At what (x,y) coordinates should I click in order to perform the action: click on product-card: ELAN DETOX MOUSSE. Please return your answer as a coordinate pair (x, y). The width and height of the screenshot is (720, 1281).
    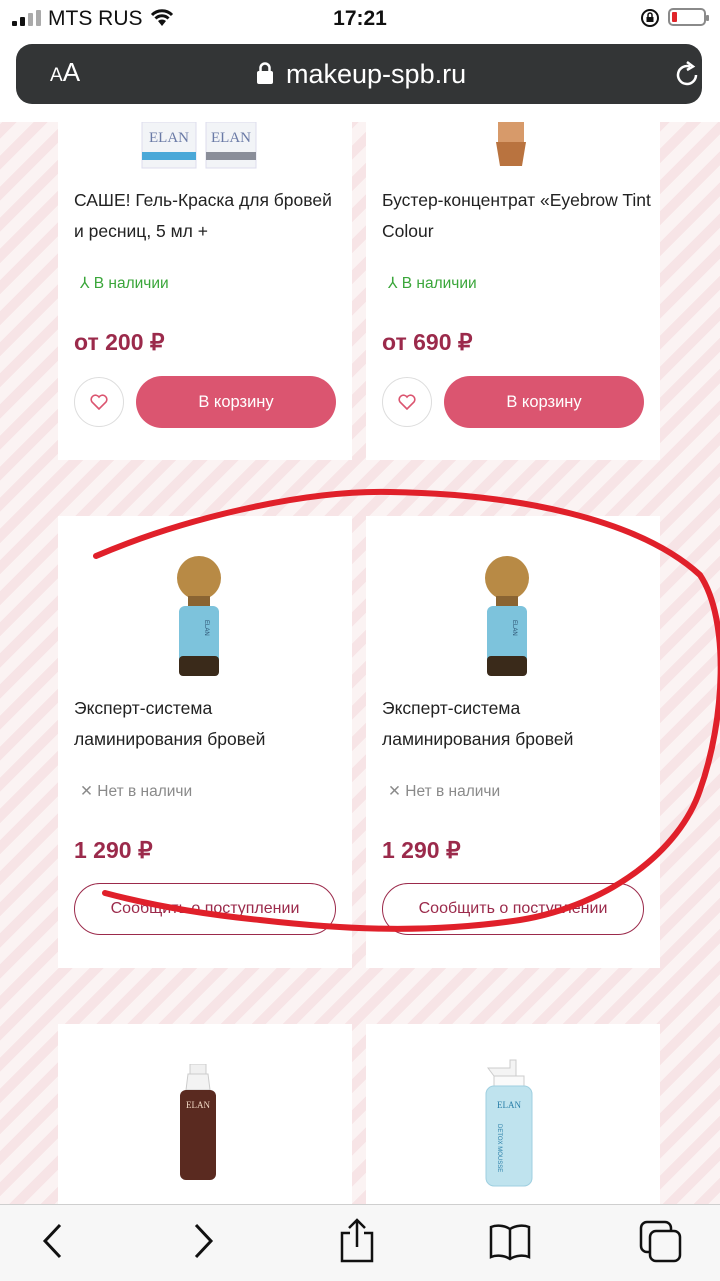
    Looking at the image, I should click on (513, 1114).